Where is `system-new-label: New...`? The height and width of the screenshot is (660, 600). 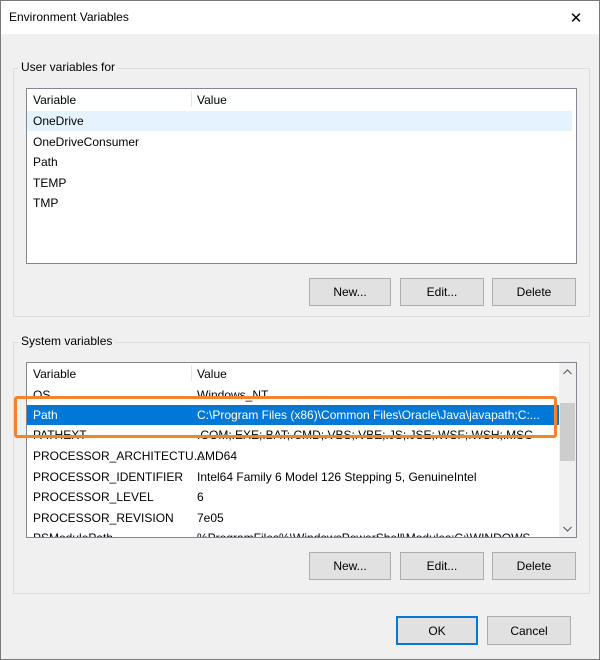 system-new-label: New... is located at coordinates (350, 566).